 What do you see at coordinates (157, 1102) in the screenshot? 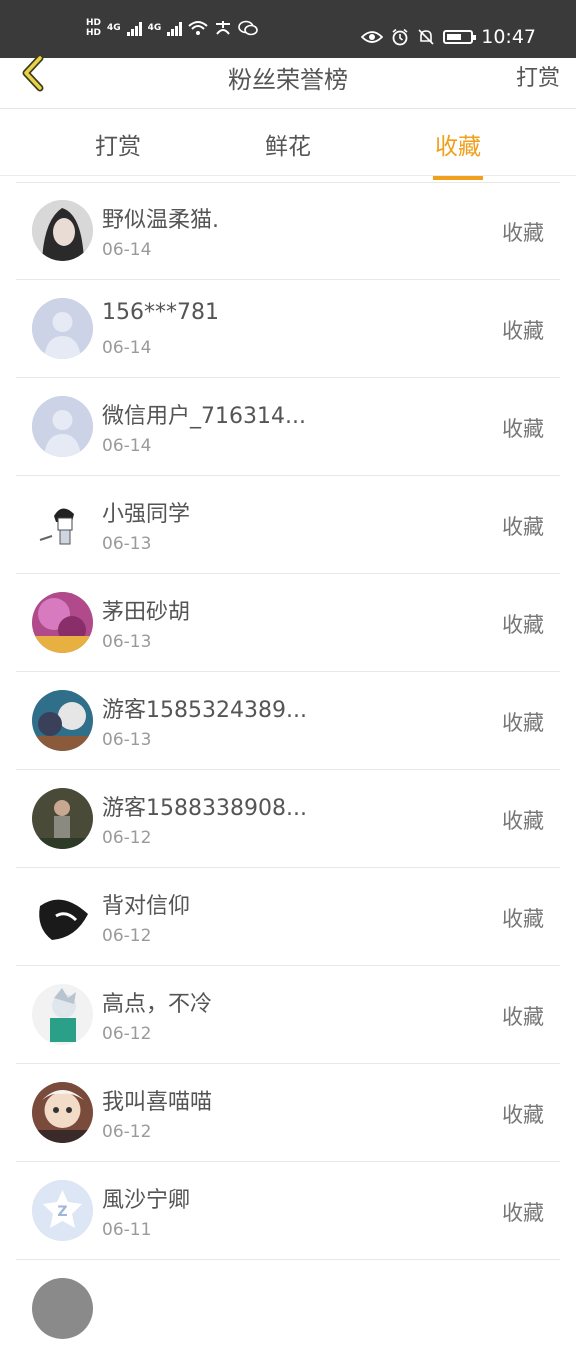
I see `user-name: 我叫喜喵喵` at bounding box center [157, 1102].